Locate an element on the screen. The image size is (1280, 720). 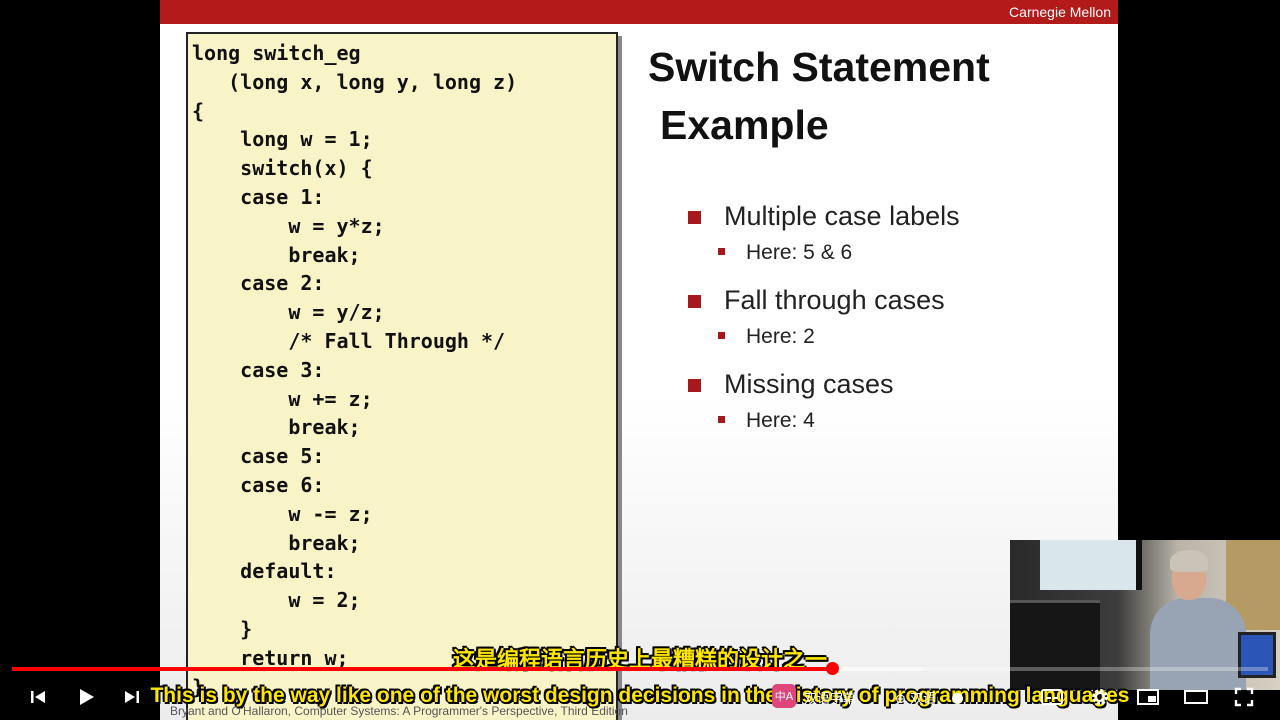
slide-title-line2: Example is located at coordinates (744, 125).